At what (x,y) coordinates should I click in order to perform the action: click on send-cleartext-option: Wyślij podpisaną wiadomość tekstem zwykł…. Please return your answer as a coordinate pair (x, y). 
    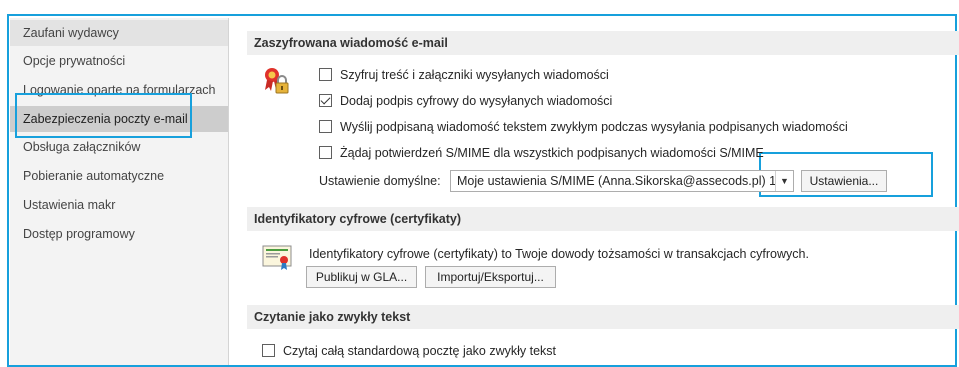
    Looking at the image, I should click on (583, 127).